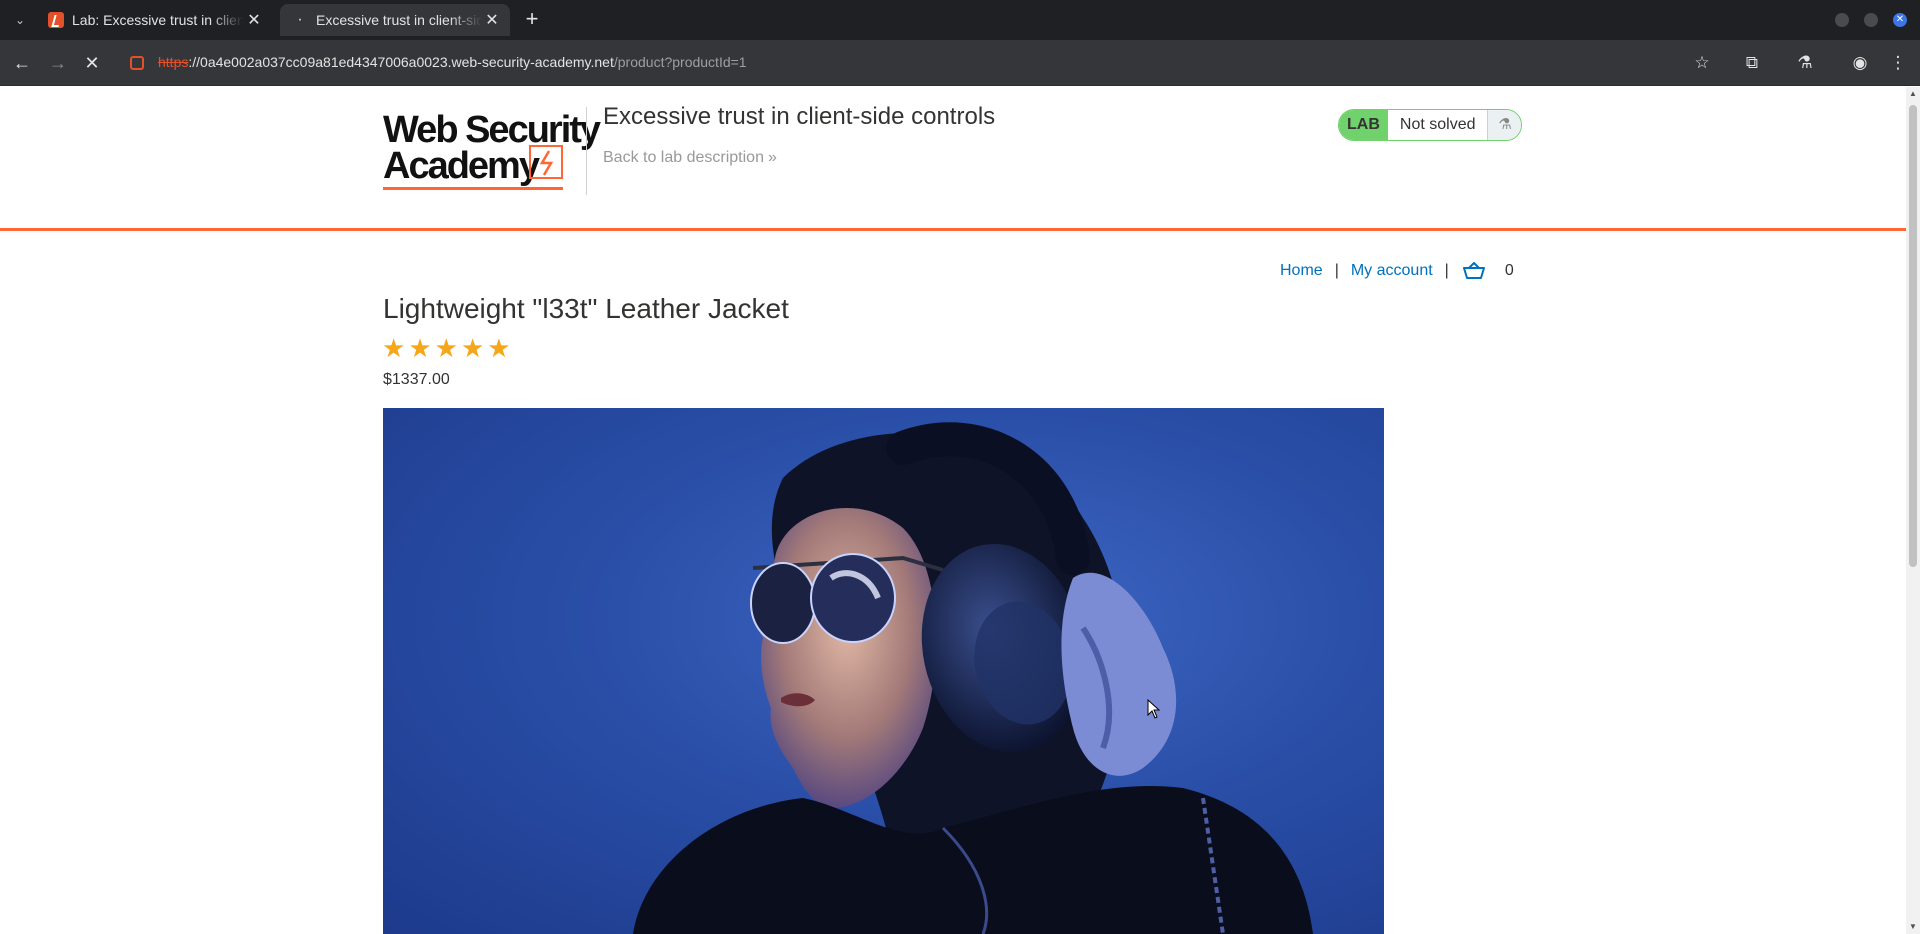 The image size is (1920, 934). What do you see at coordinates (416, 379) in the screenshot?
I see `product-price: $1337.00` at bounding box center [416, 379].